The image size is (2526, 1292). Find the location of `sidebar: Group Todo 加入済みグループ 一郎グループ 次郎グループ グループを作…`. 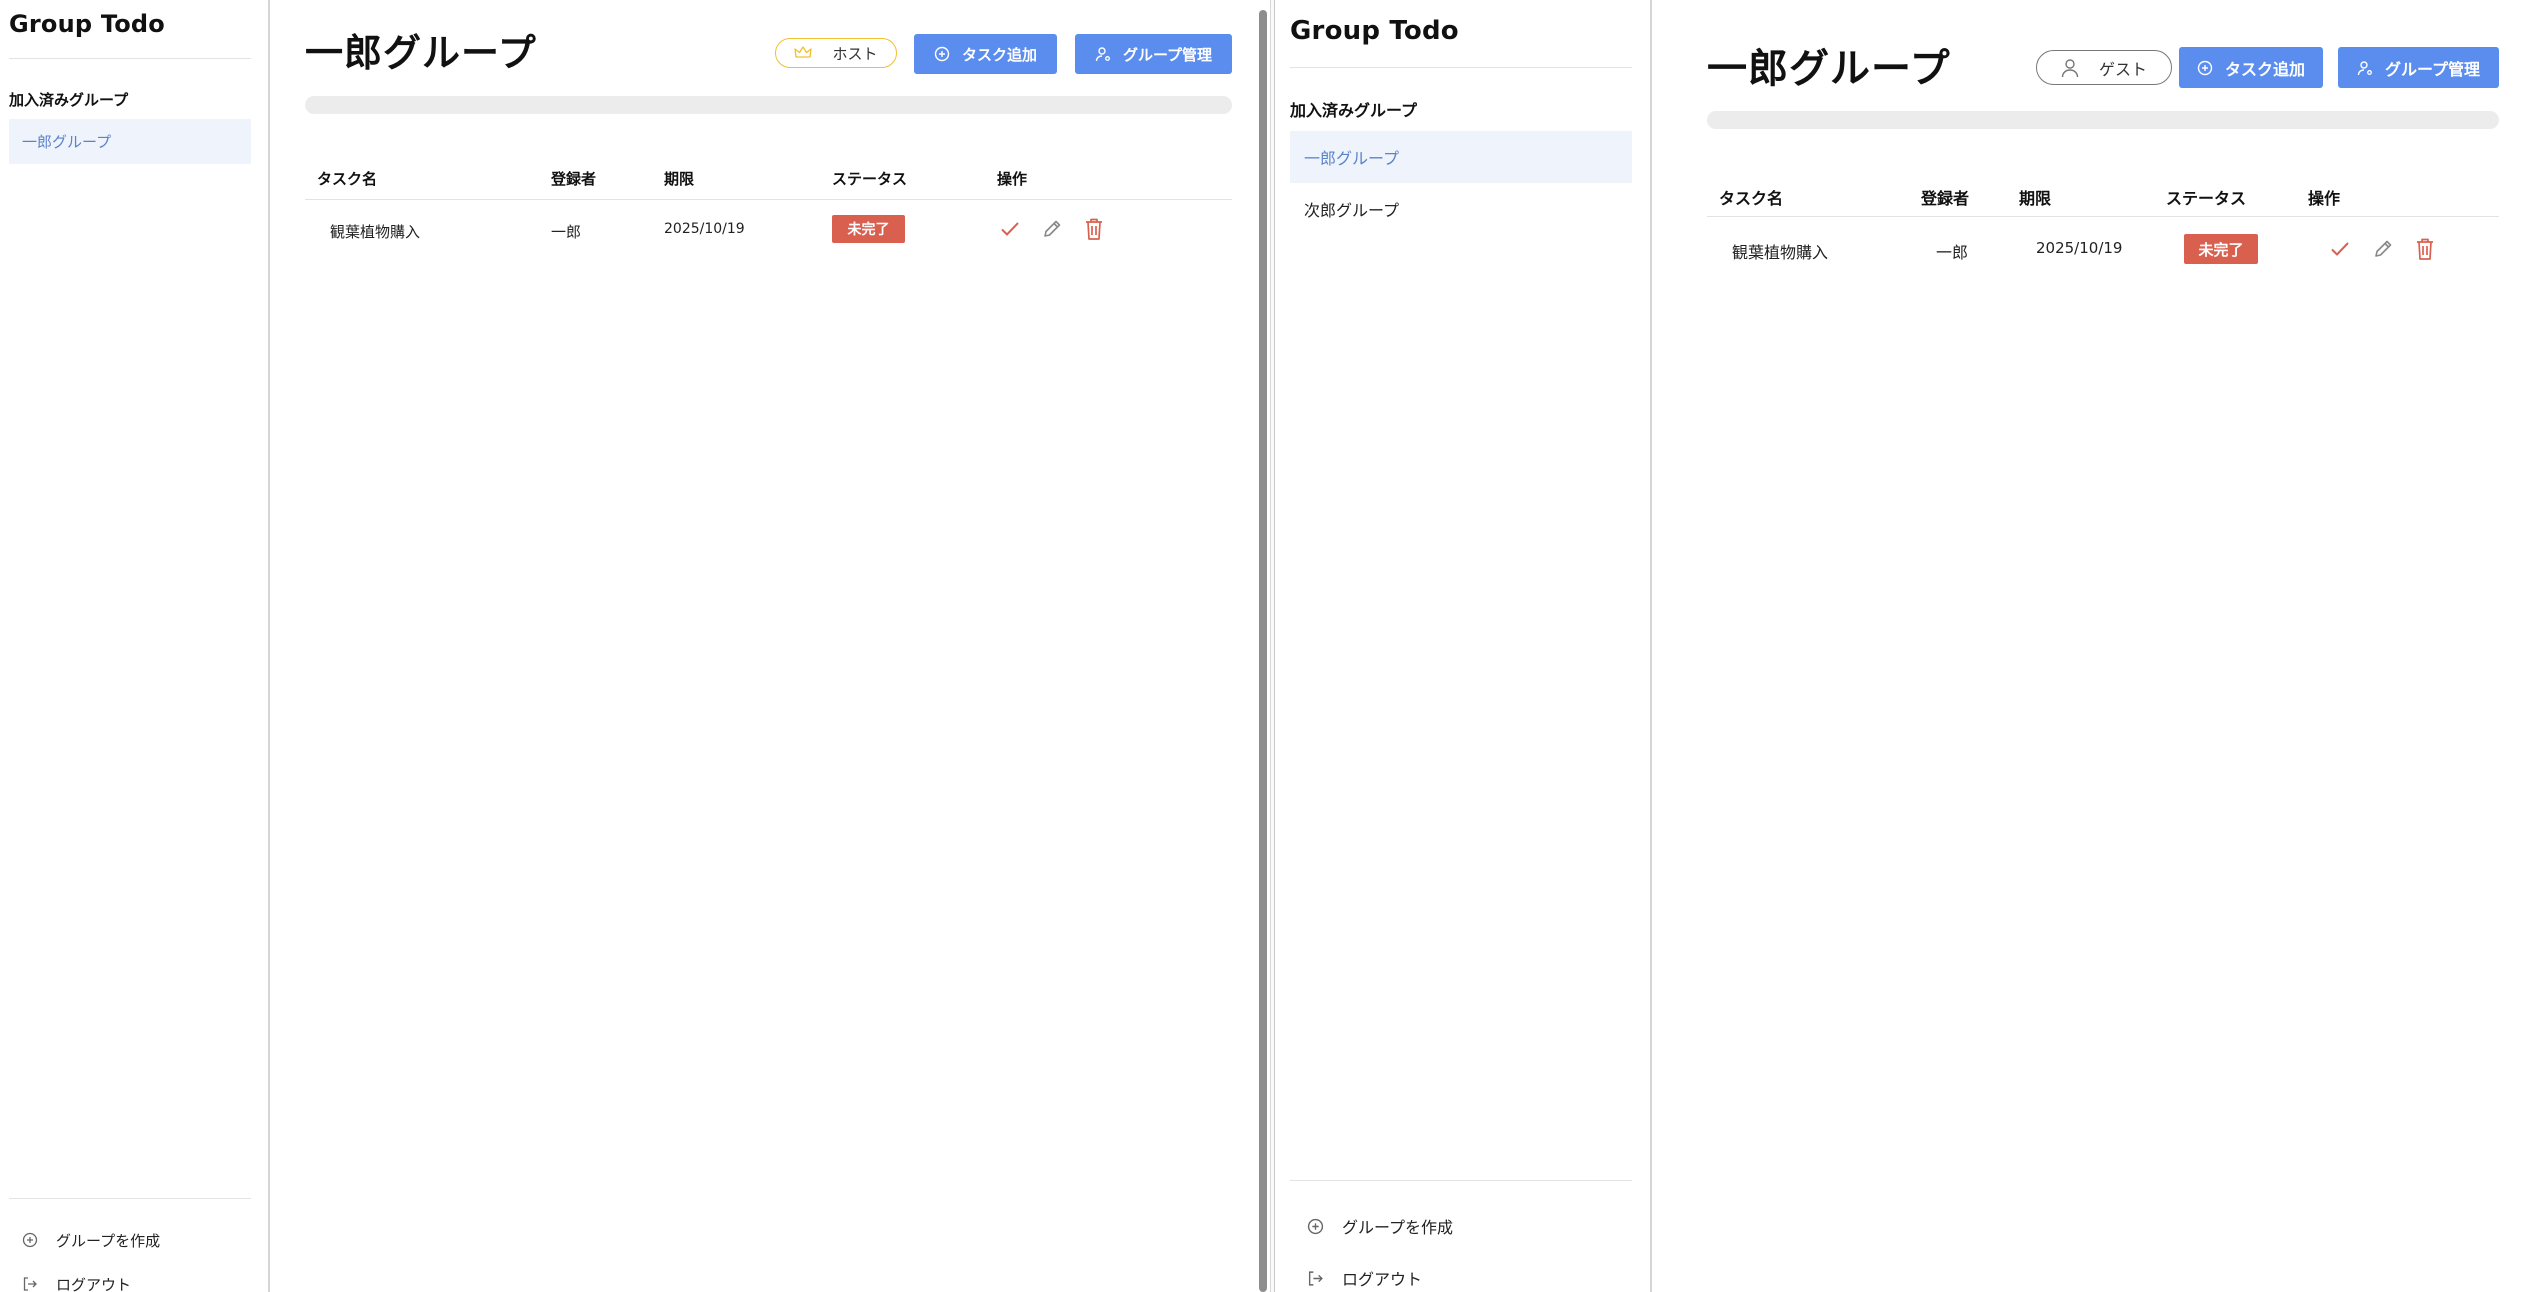

sidebar: Group Todo 加入済みグループ 一郎グループ 次郎グループ グループを作… is located at coordinates (1463, 646).